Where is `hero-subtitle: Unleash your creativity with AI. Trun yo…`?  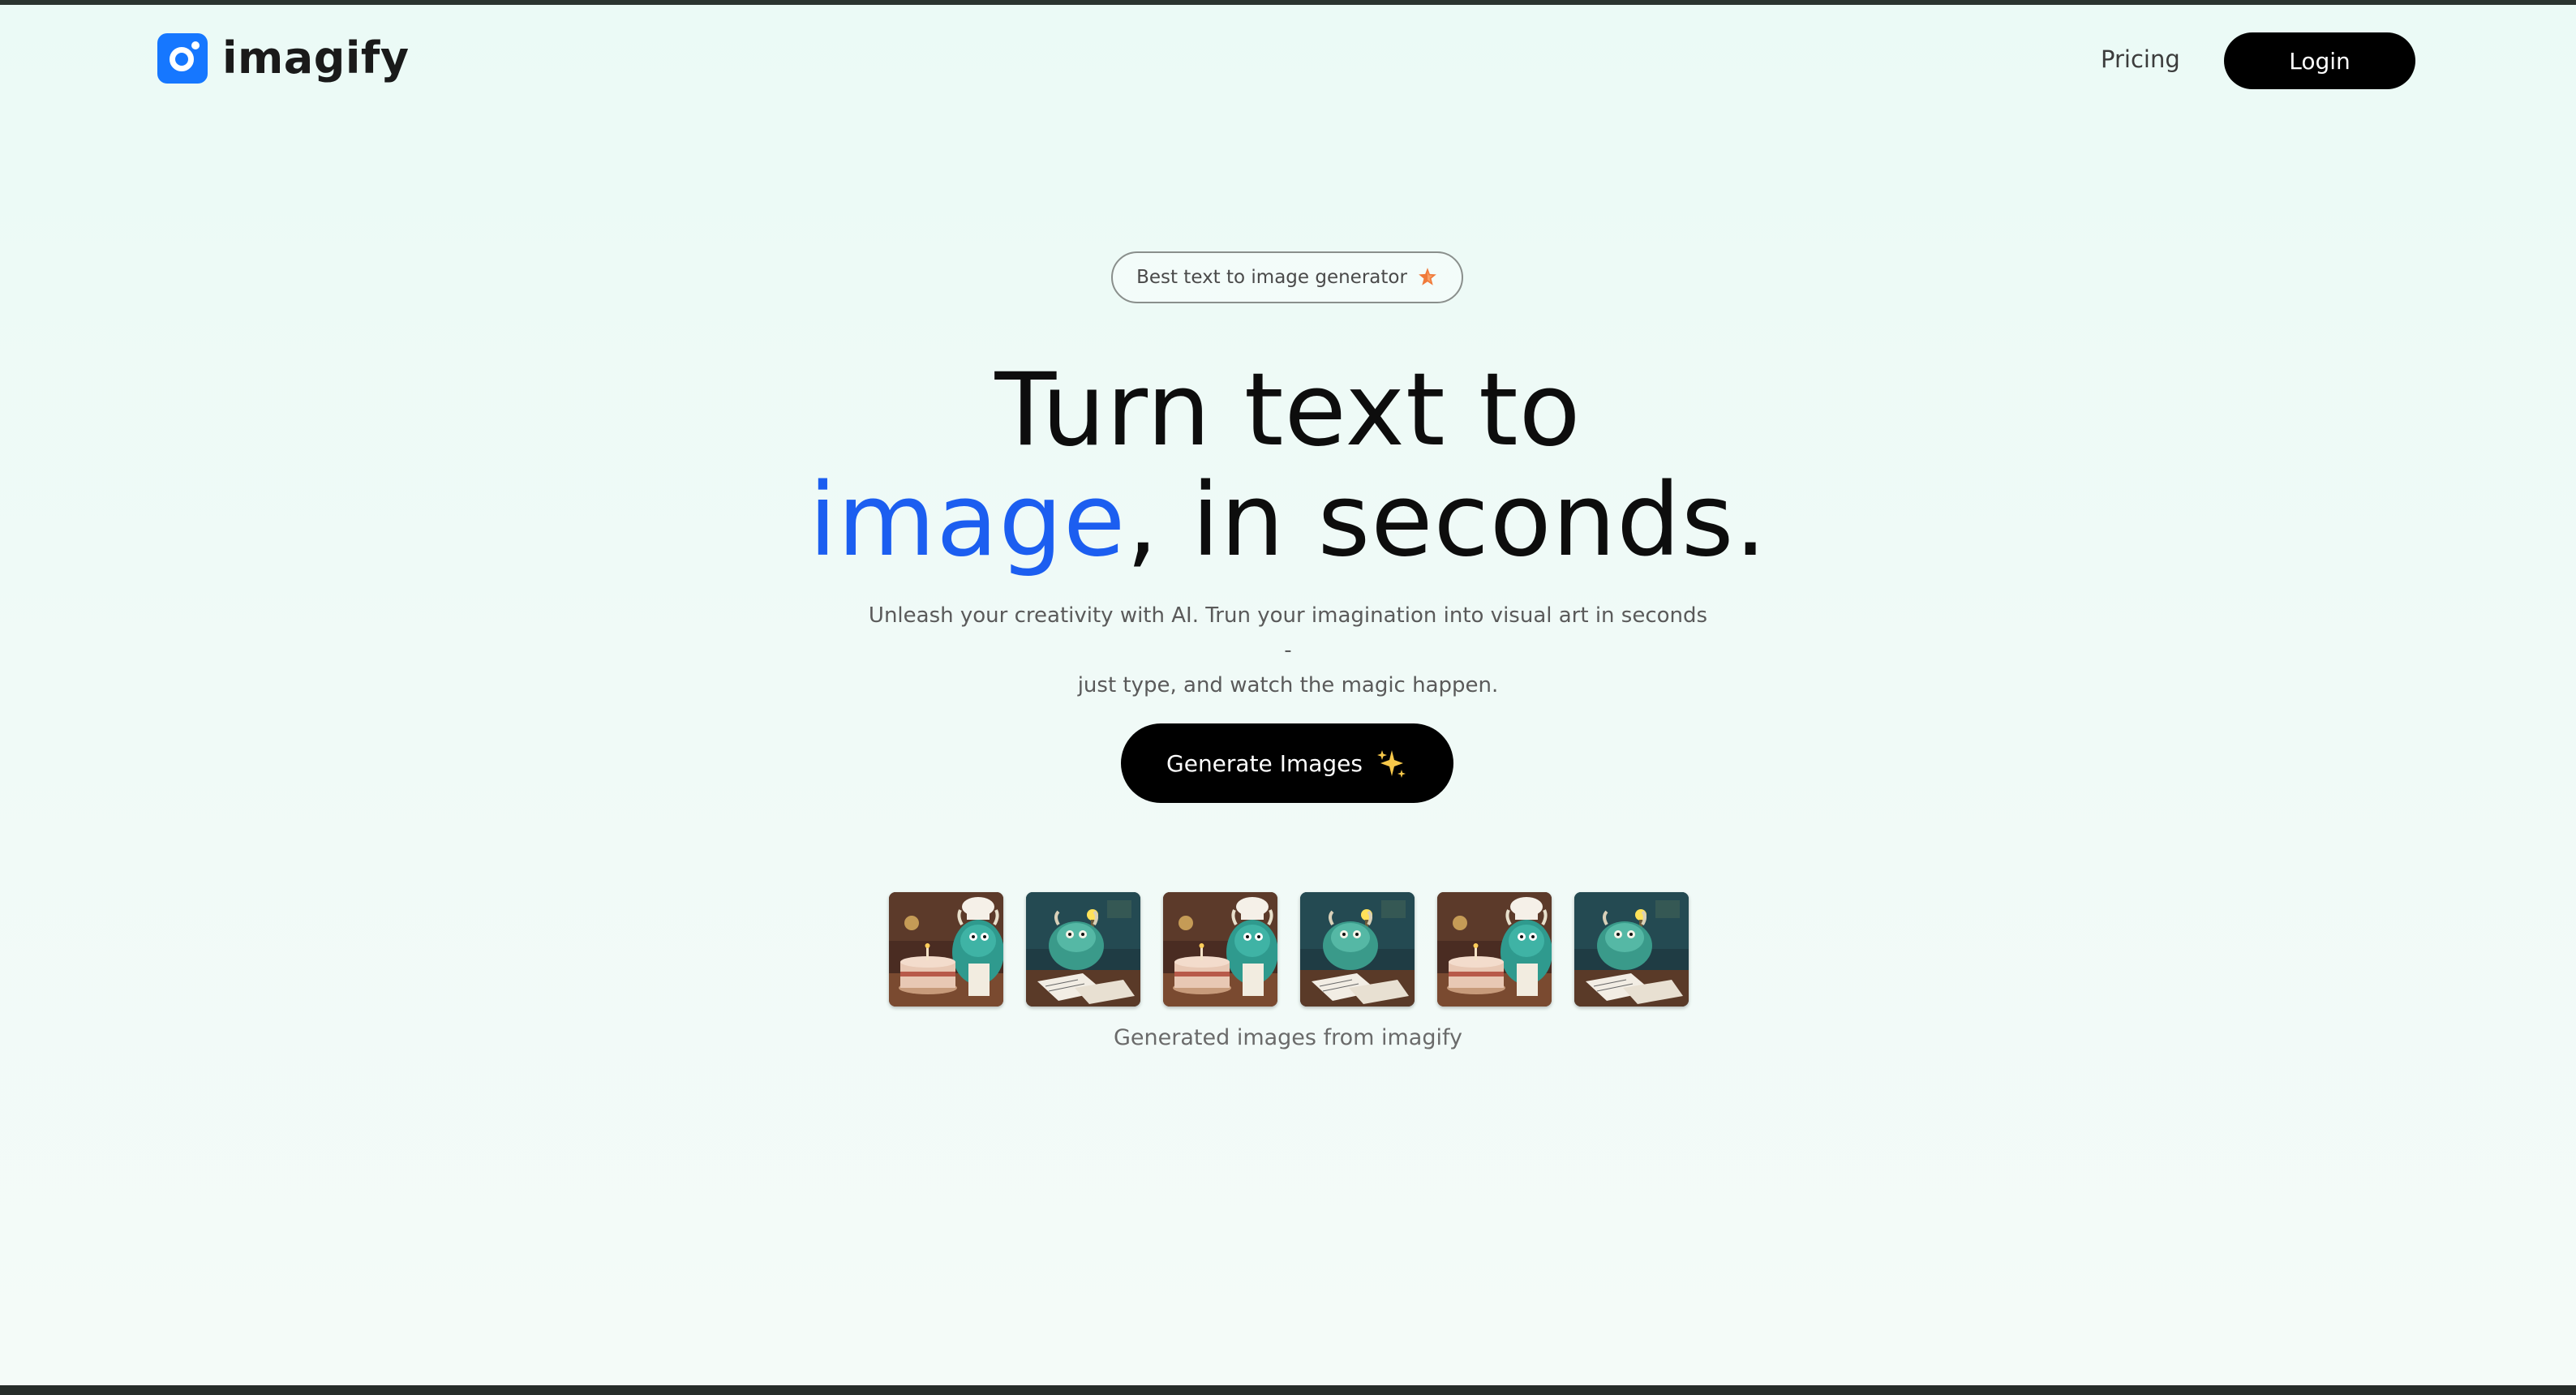
hero-subtitle: Unleash your creativity with AI. Trun yo… is located at coordinates (1288, 651).